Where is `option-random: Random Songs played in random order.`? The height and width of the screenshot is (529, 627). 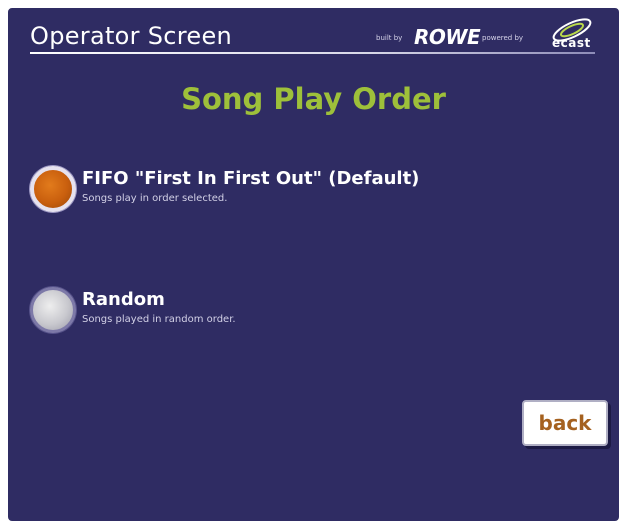
option-random: Random Songs played in random order. is located at coordinates (290, 311).